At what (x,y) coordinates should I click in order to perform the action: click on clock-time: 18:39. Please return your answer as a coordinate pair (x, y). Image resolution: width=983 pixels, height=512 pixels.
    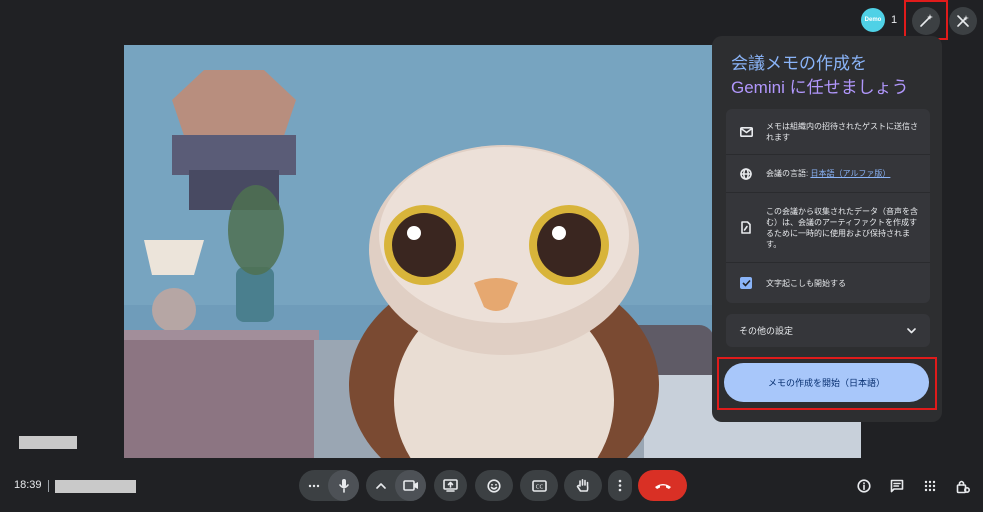
    Looking at the image, I should click on (28, 485).